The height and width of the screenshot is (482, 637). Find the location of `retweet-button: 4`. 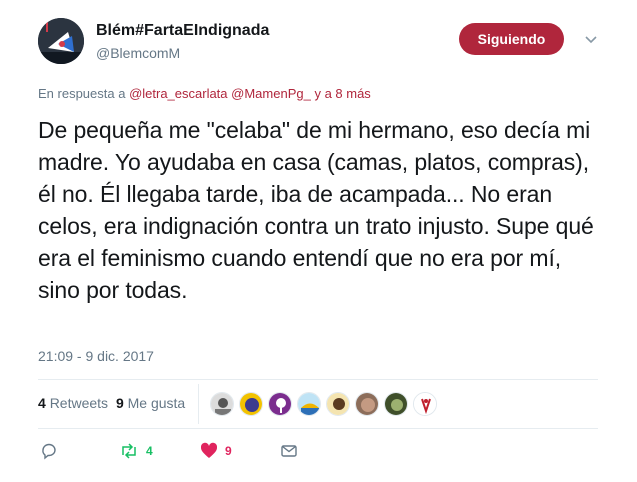

retweet-button: 4 is located at coordinates (136, 451).